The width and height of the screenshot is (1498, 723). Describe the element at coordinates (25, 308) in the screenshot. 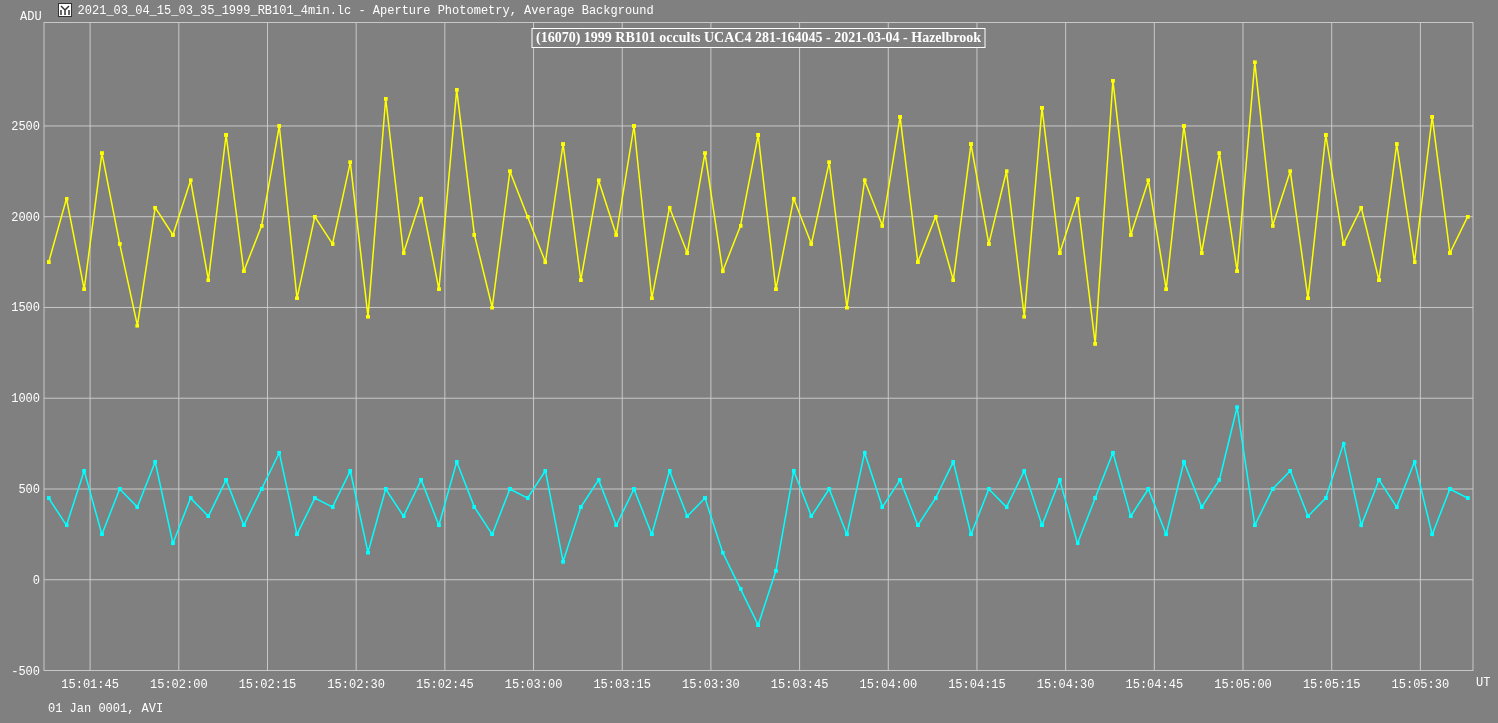

I see `y-tick-label: 1500` at that location.